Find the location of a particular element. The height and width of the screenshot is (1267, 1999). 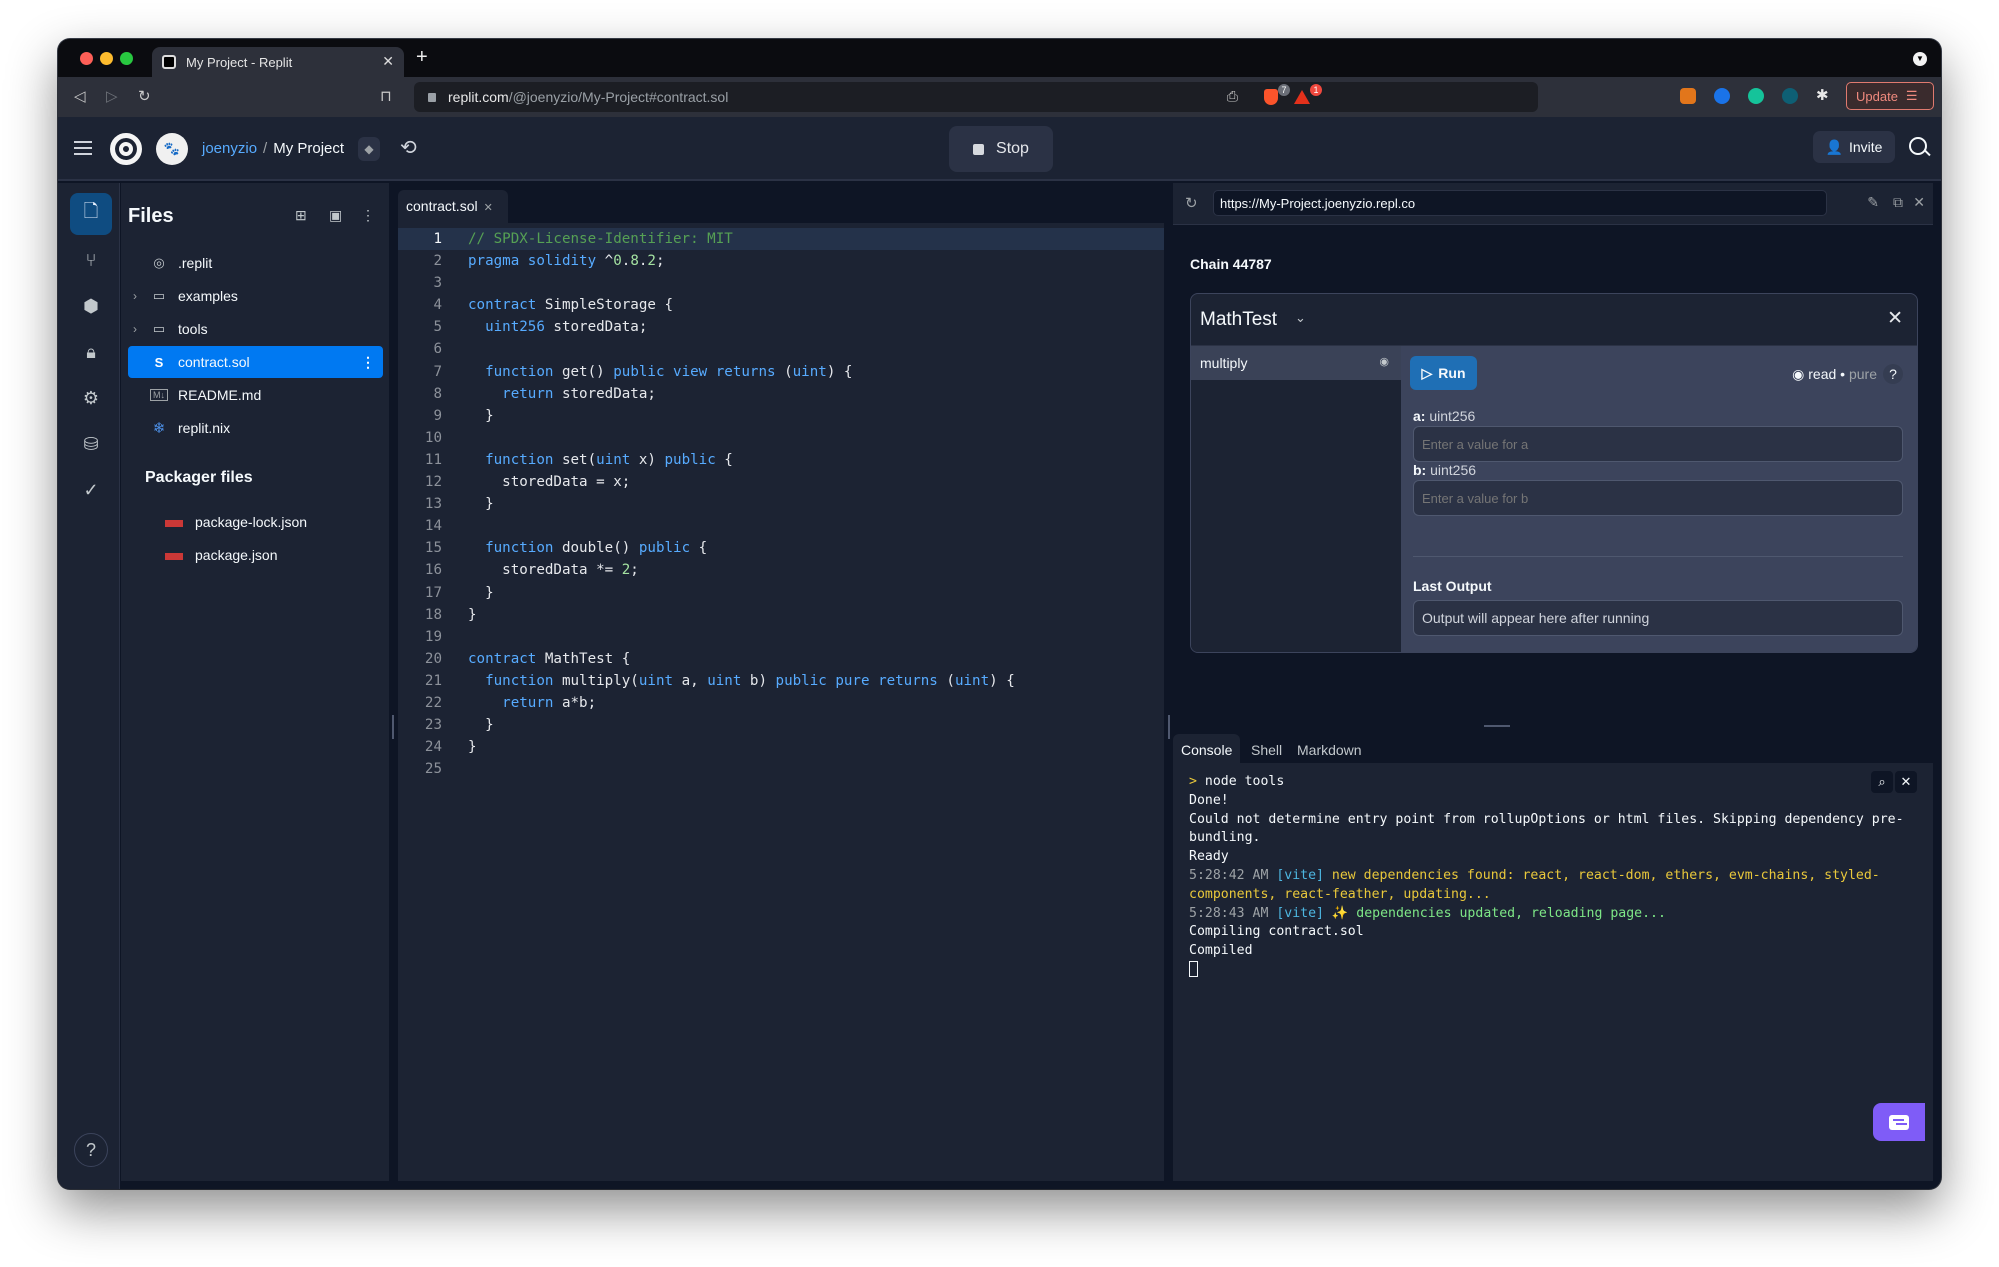

checkmark-icon: ✓ is located at coordinates (91, 490).